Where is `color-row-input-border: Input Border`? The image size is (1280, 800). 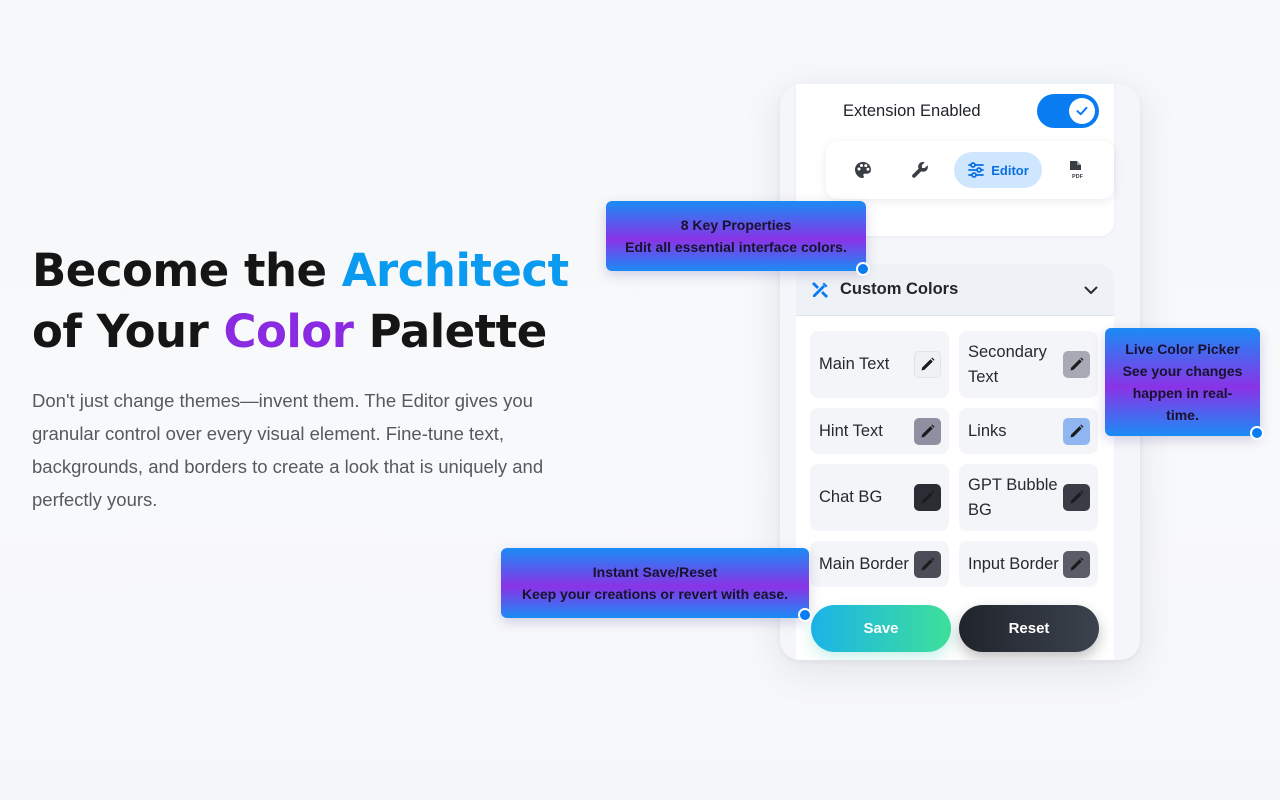 color-row-input-border: Input Border is located at coordinates (1028, 564).